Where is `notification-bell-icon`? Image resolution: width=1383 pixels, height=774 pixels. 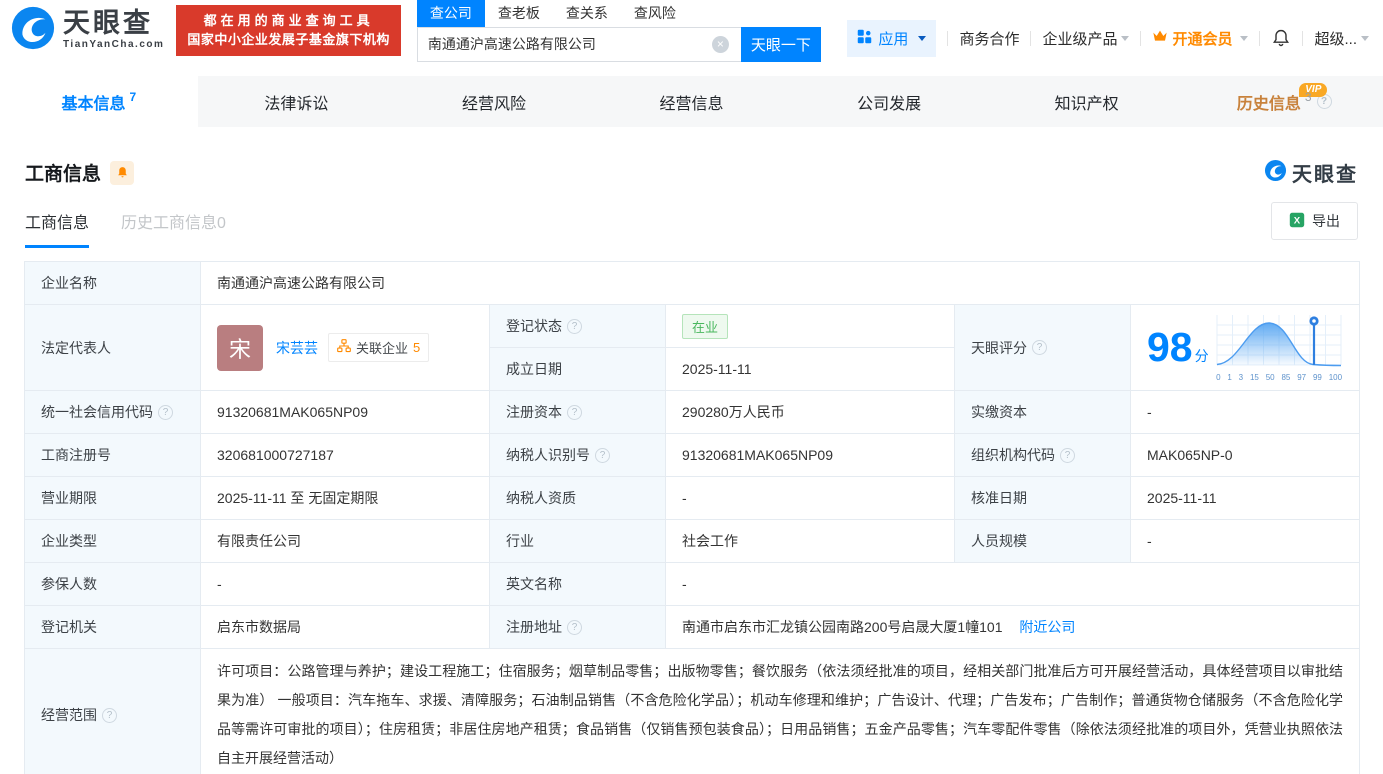
notification-bell-icon is located at coordinates (1281, 38).